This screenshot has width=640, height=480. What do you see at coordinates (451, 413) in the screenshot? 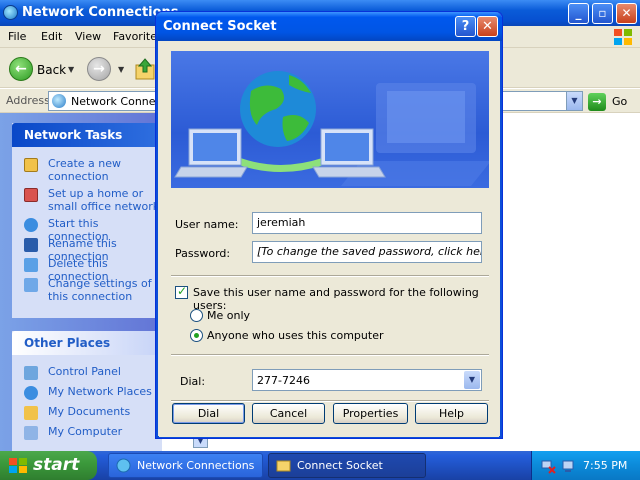
I see `help-button: Help` at bounding box center [451, 413].